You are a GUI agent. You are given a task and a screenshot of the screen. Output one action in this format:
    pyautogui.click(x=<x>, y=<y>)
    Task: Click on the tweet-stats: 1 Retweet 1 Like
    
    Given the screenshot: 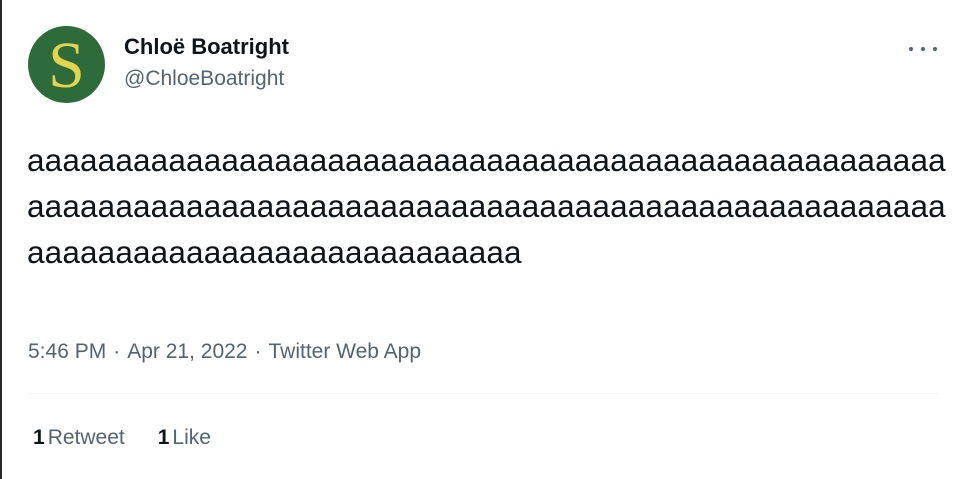 What is the action you would take?
    pyautogui.click(x=122, y=438)
    